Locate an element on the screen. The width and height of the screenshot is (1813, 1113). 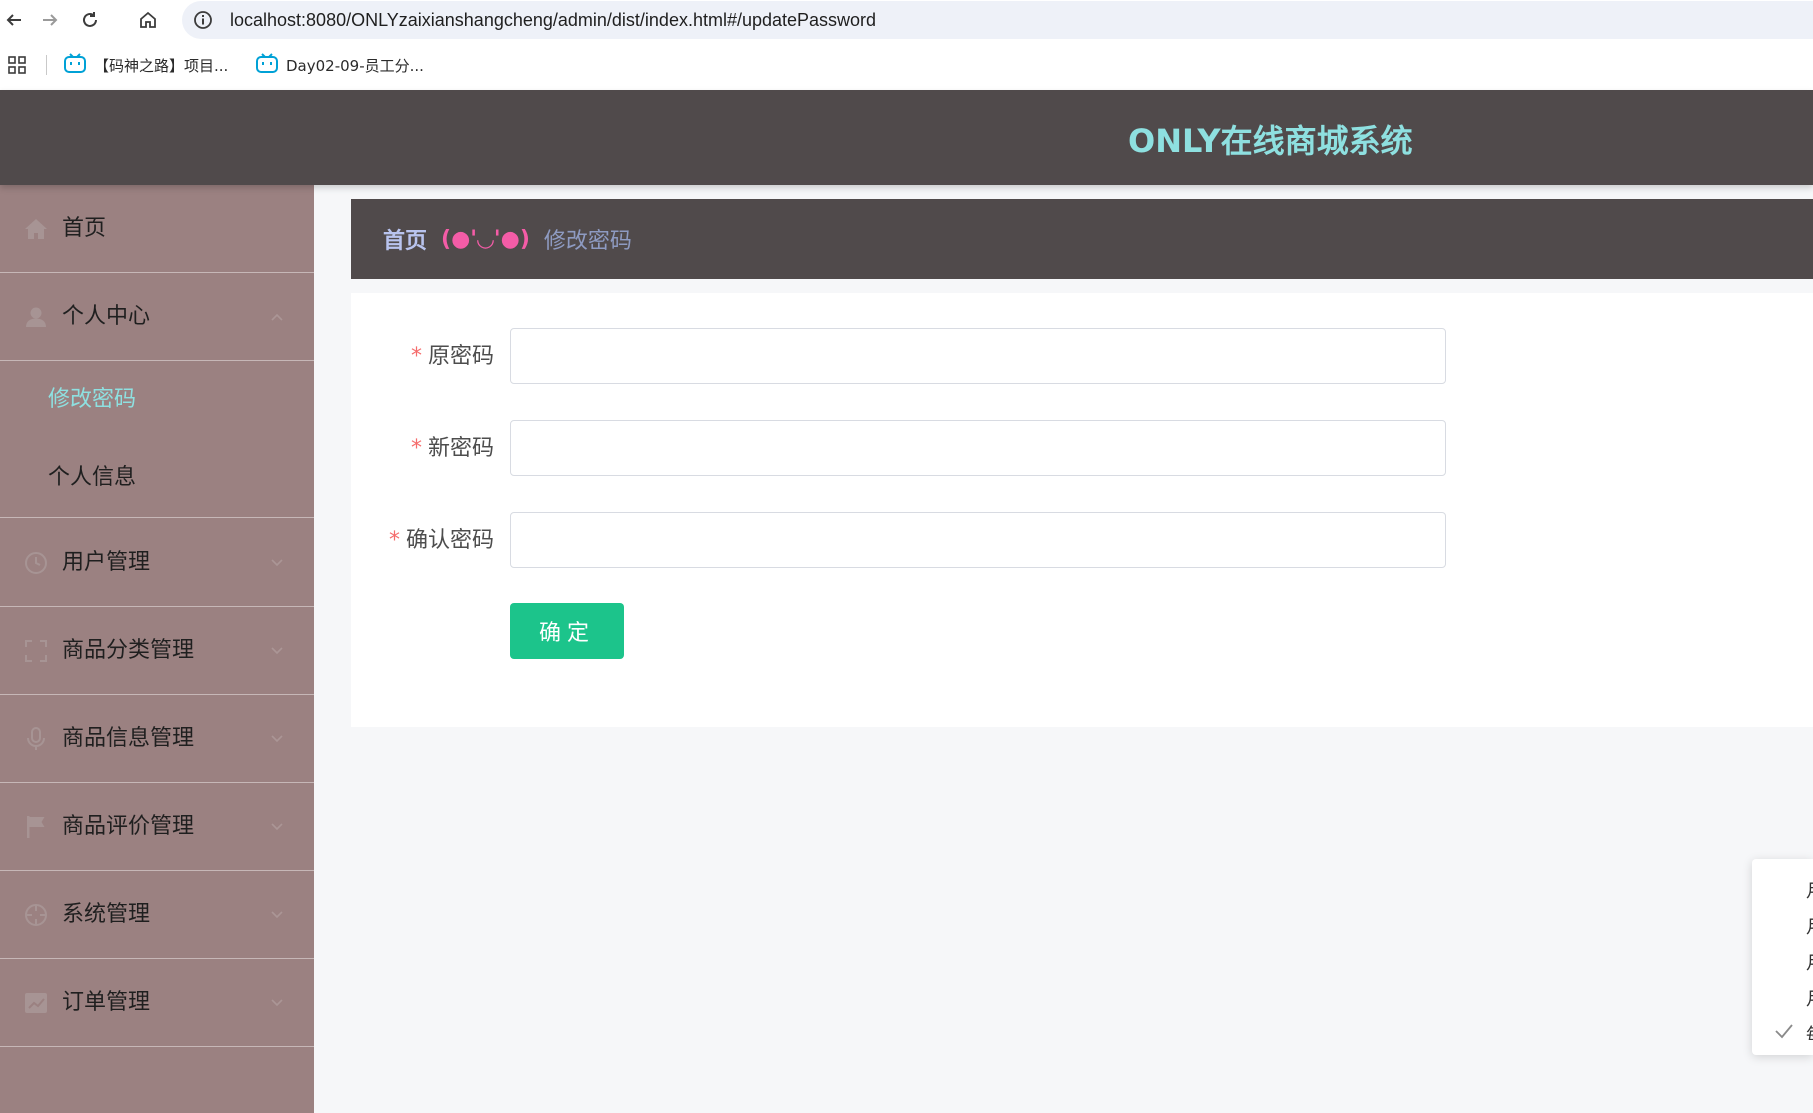
breadcrumb: 首页 (●'◡'●) 修改密码 is located at coordinates (1082, 239).